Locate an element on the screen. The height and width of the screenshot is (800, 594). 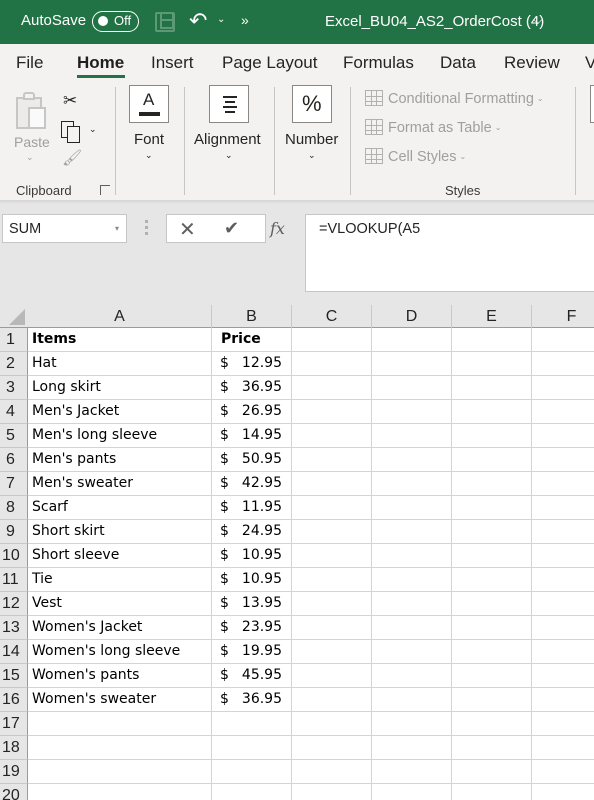
name-box-dropdown-icon: ▾ is located at coordinates (117, 228).